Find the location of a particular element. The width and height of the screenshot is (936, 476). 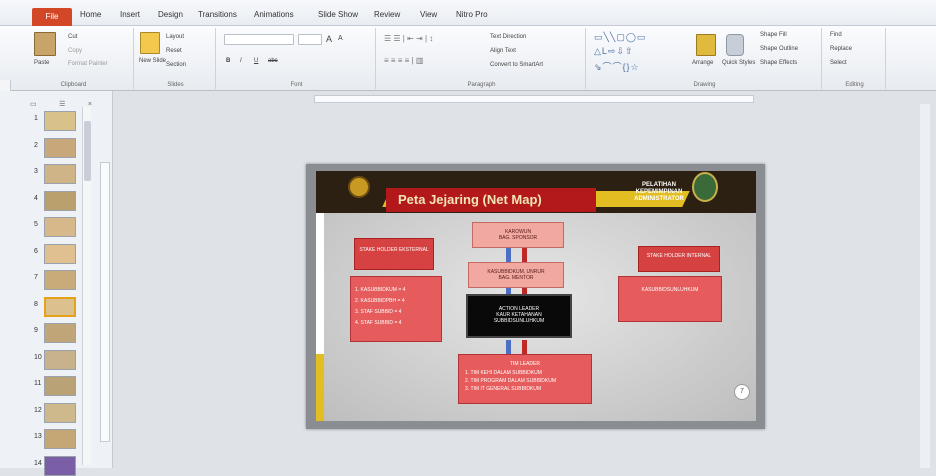

shape-outline-button: Shape Outline is located at coordinates (779, 49).